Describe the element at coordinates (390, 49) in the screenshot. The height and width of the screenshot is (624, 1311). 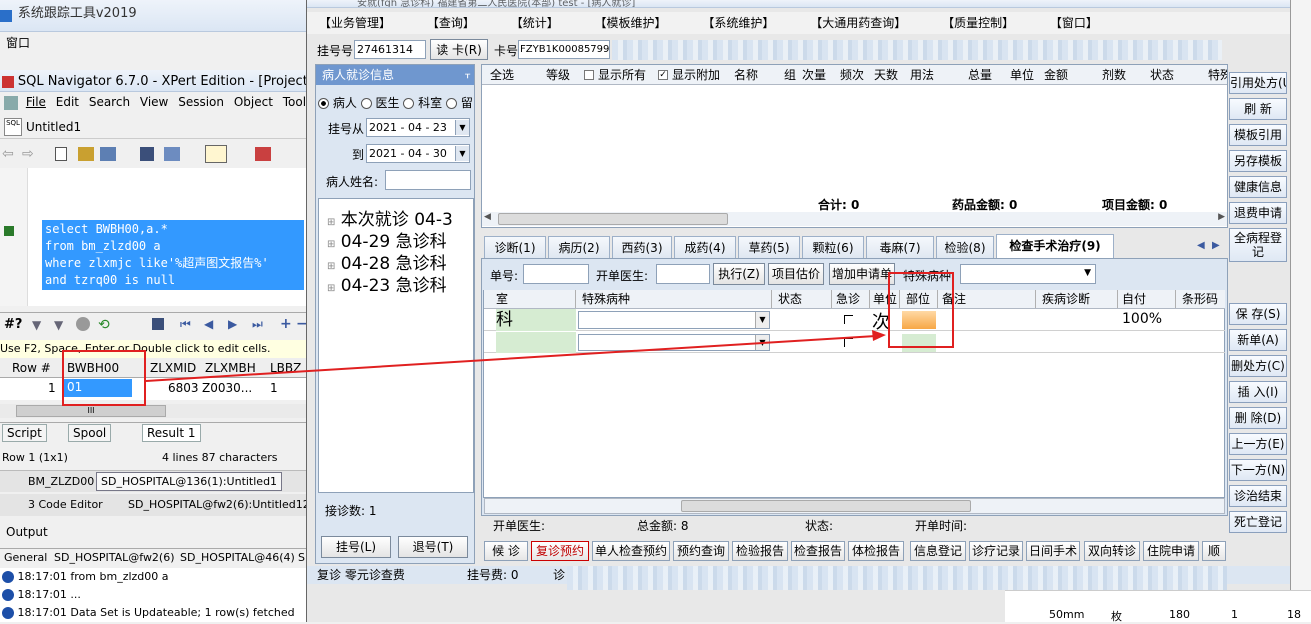
I see `guahao-input: 27461314` at that location.